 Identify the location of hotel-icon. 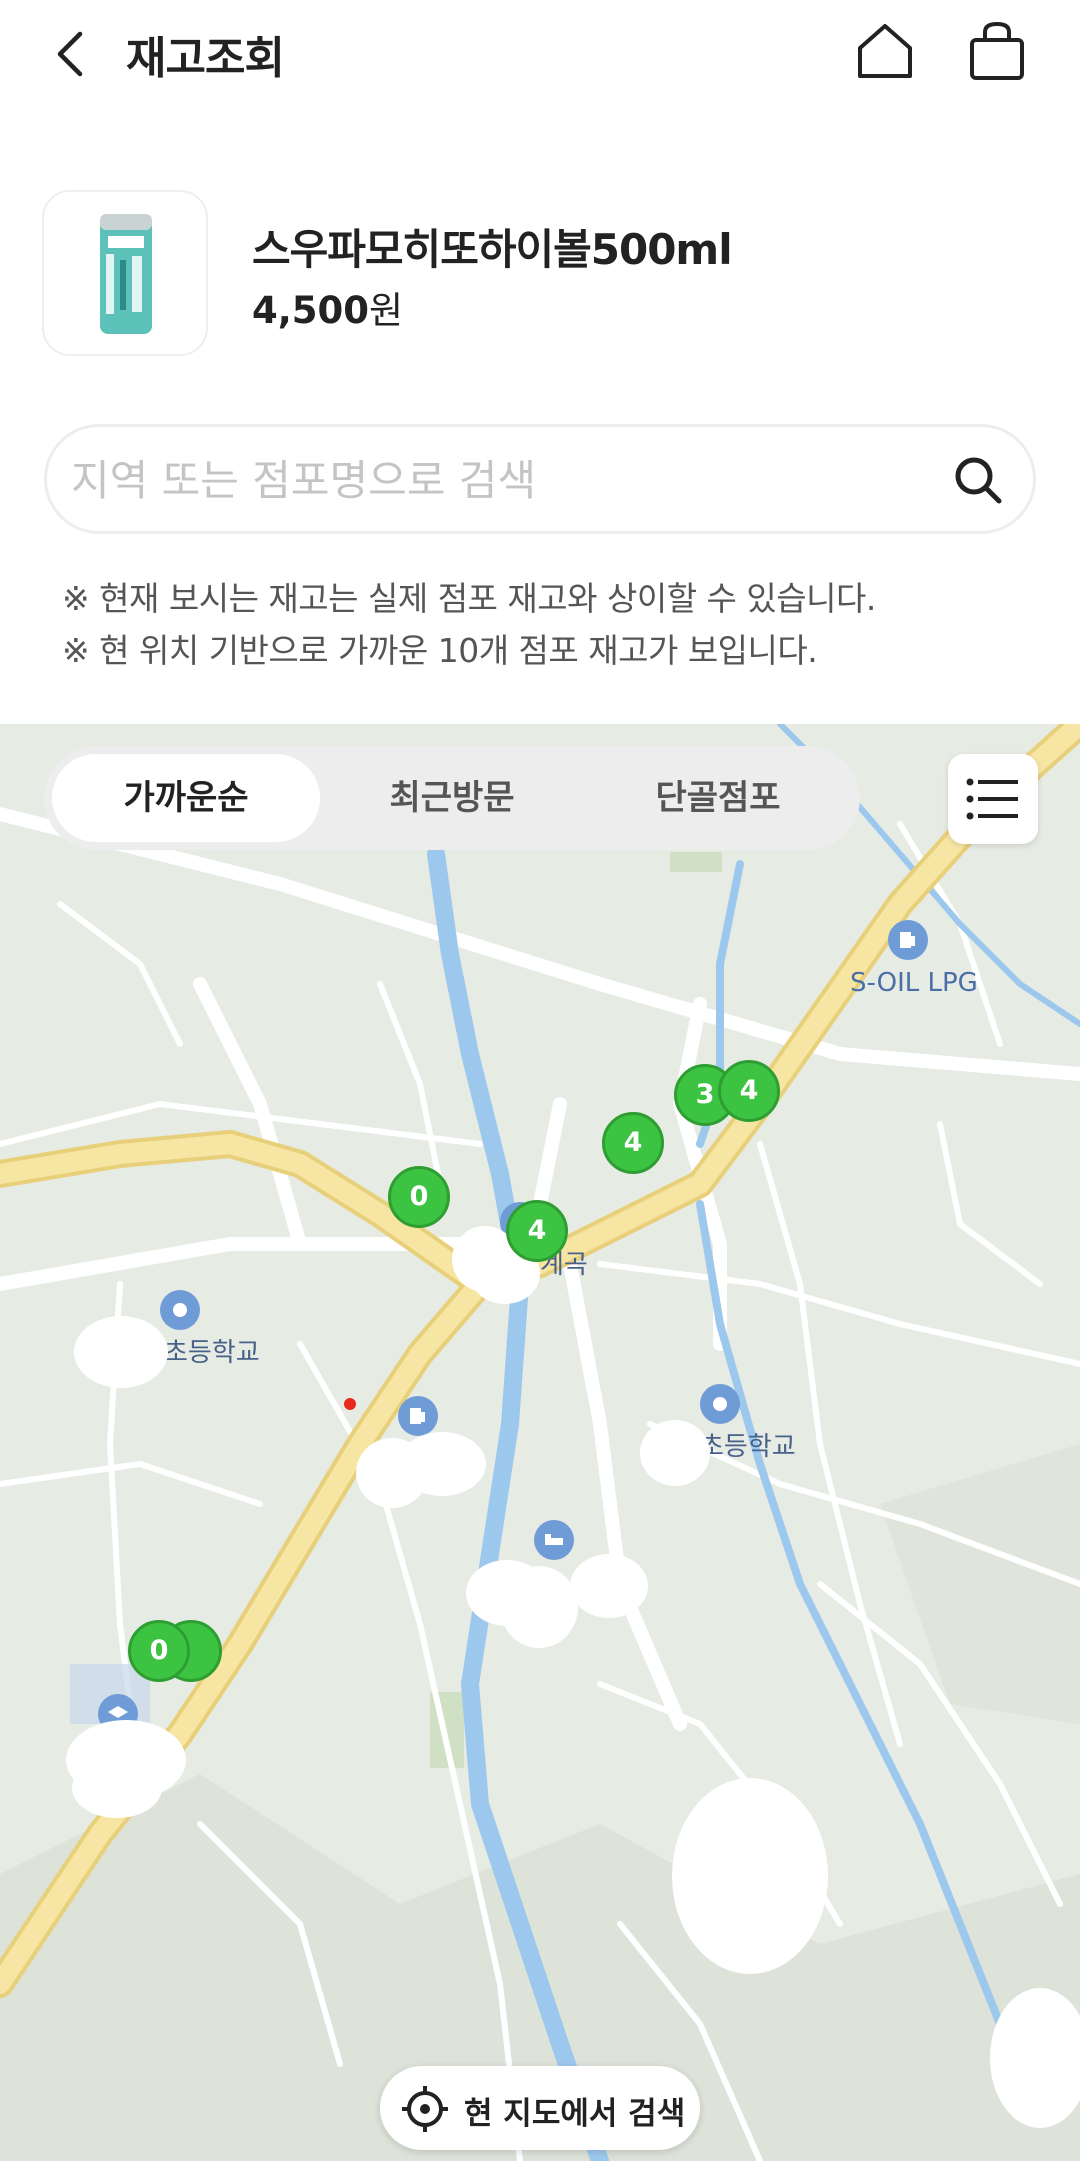
(554, 1540).